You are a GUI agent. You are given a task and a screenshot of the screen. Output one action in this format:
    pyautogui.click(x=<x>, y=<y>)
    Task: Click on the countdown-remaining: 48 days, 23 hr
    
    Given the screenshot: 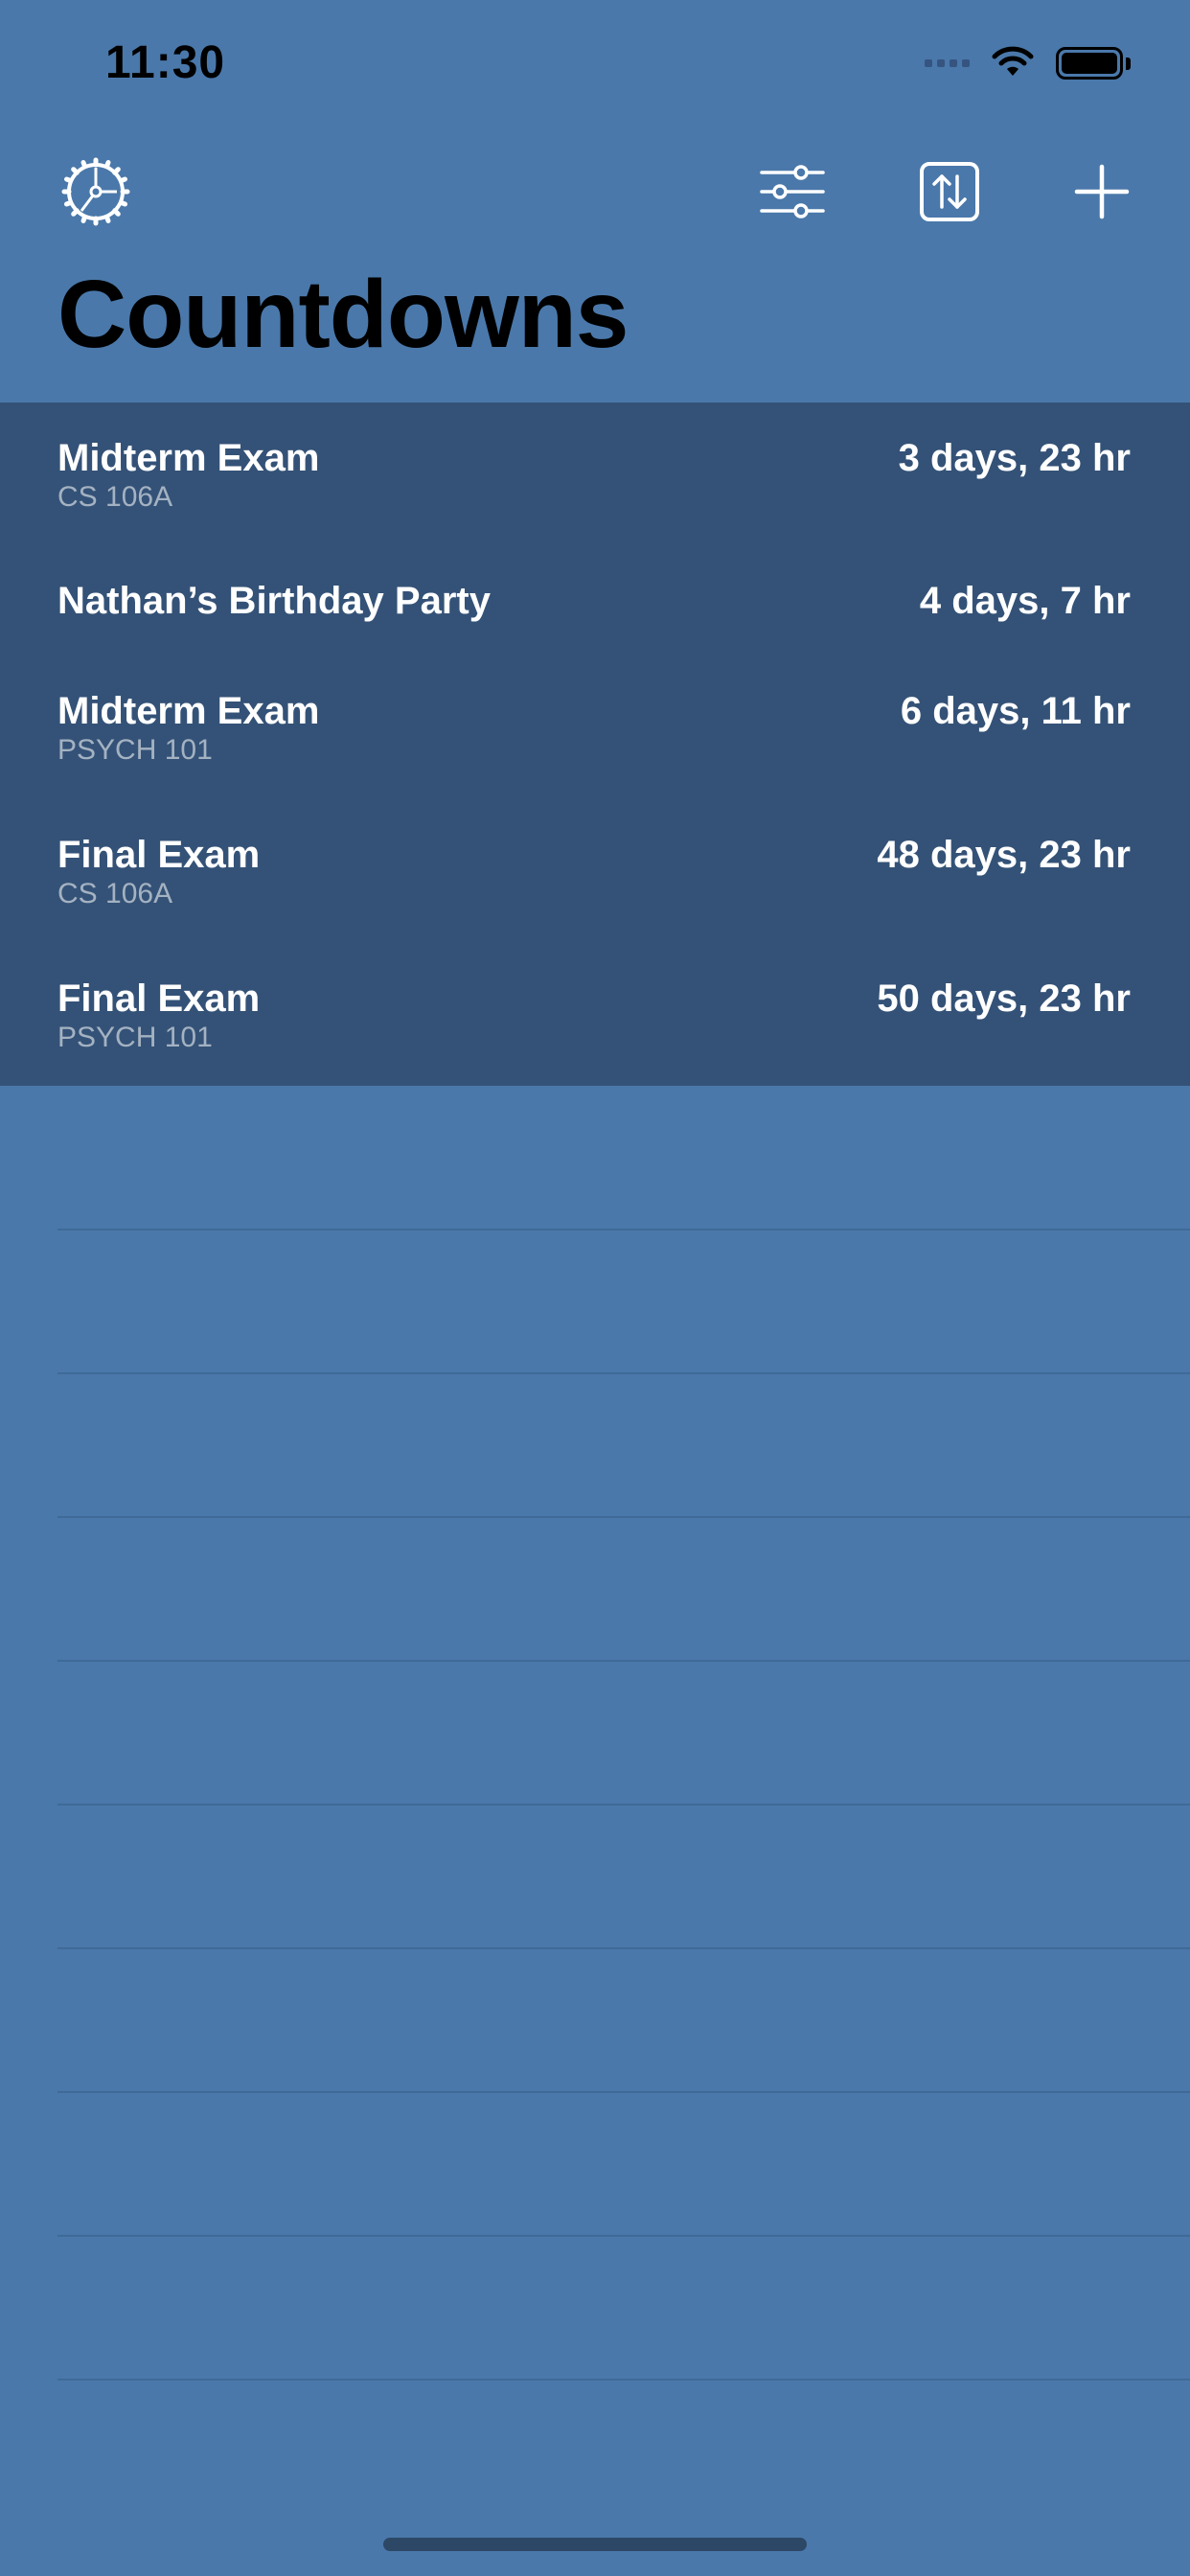 What is the action you would take?
    pyautogui.click(x=1004, y=855)
    